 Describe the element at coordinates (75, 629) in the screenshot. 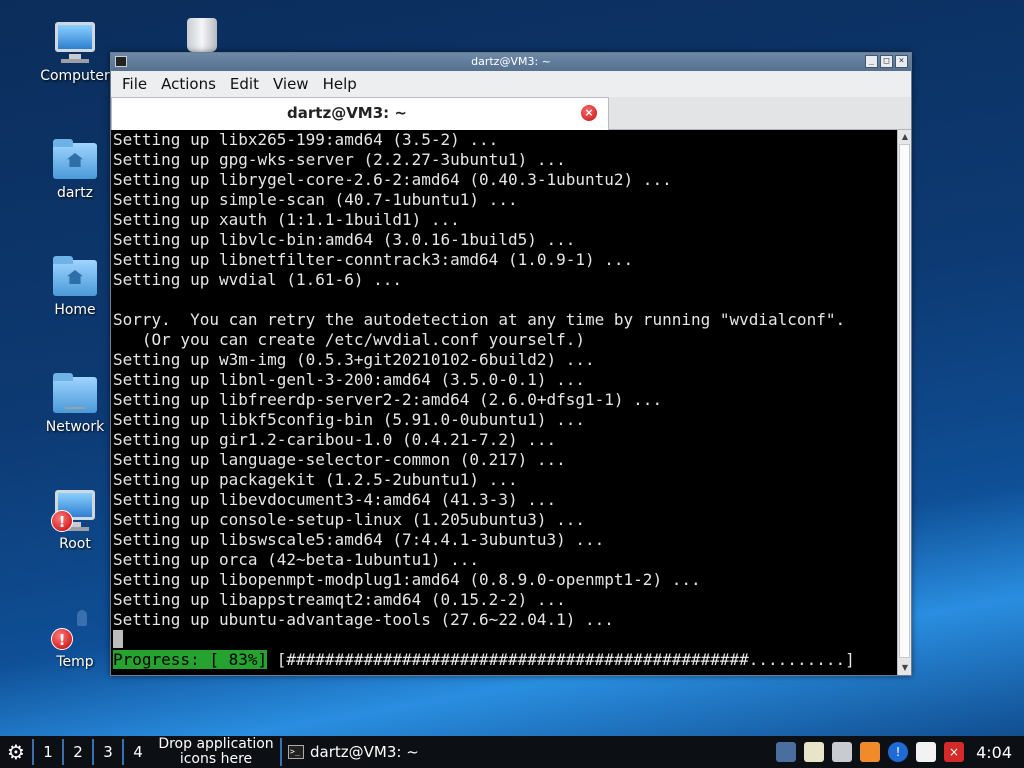

I see `temp-user-icon: !` at that location.